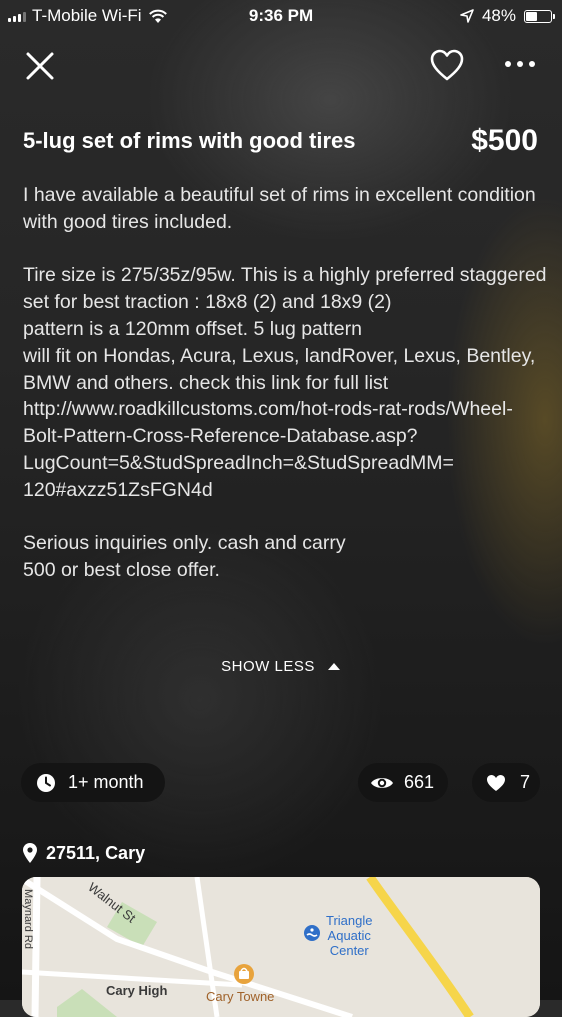  I want to click on close-button, so click(40, 66).